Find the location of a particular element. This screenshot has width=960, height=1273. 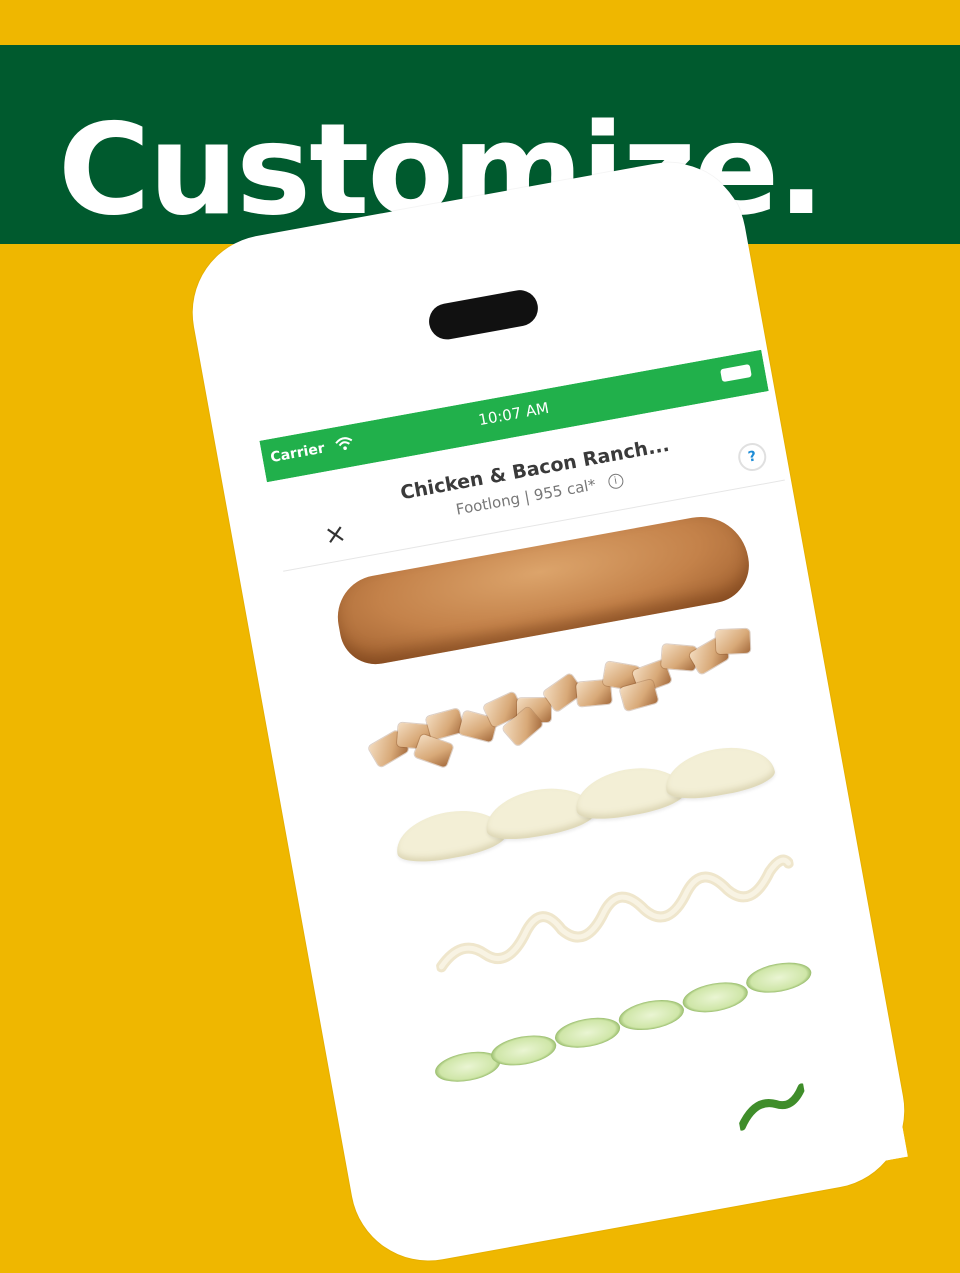

cucumber-icon is located at coordinates (630, 1024).